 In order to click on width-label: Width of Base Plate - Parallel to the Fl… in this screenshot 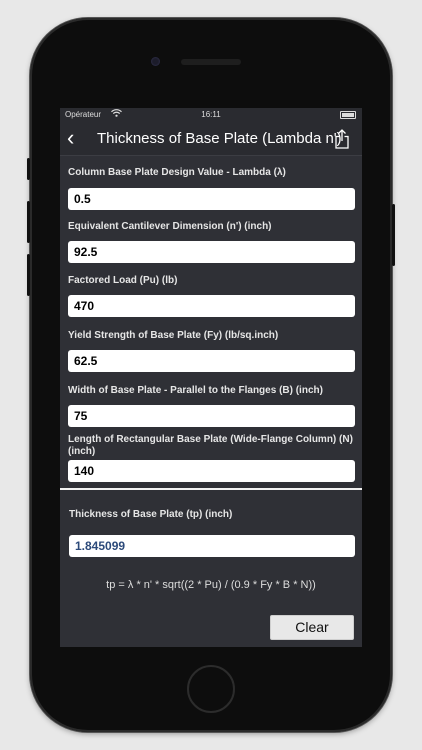, I will do `click(195, 390)`.